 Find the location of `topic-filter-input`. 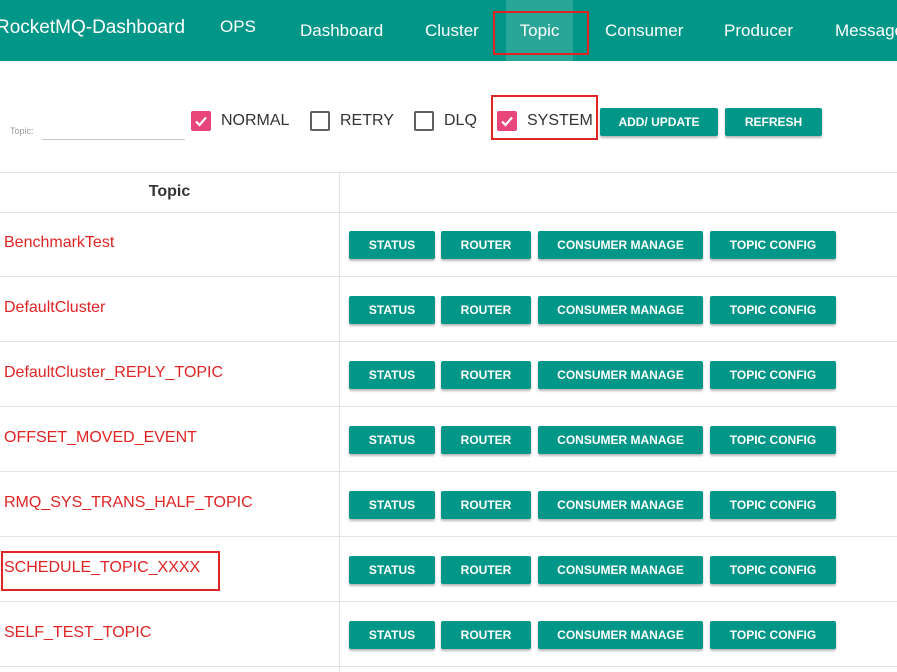

topic-filter-input is located at coordinates (113, 130).